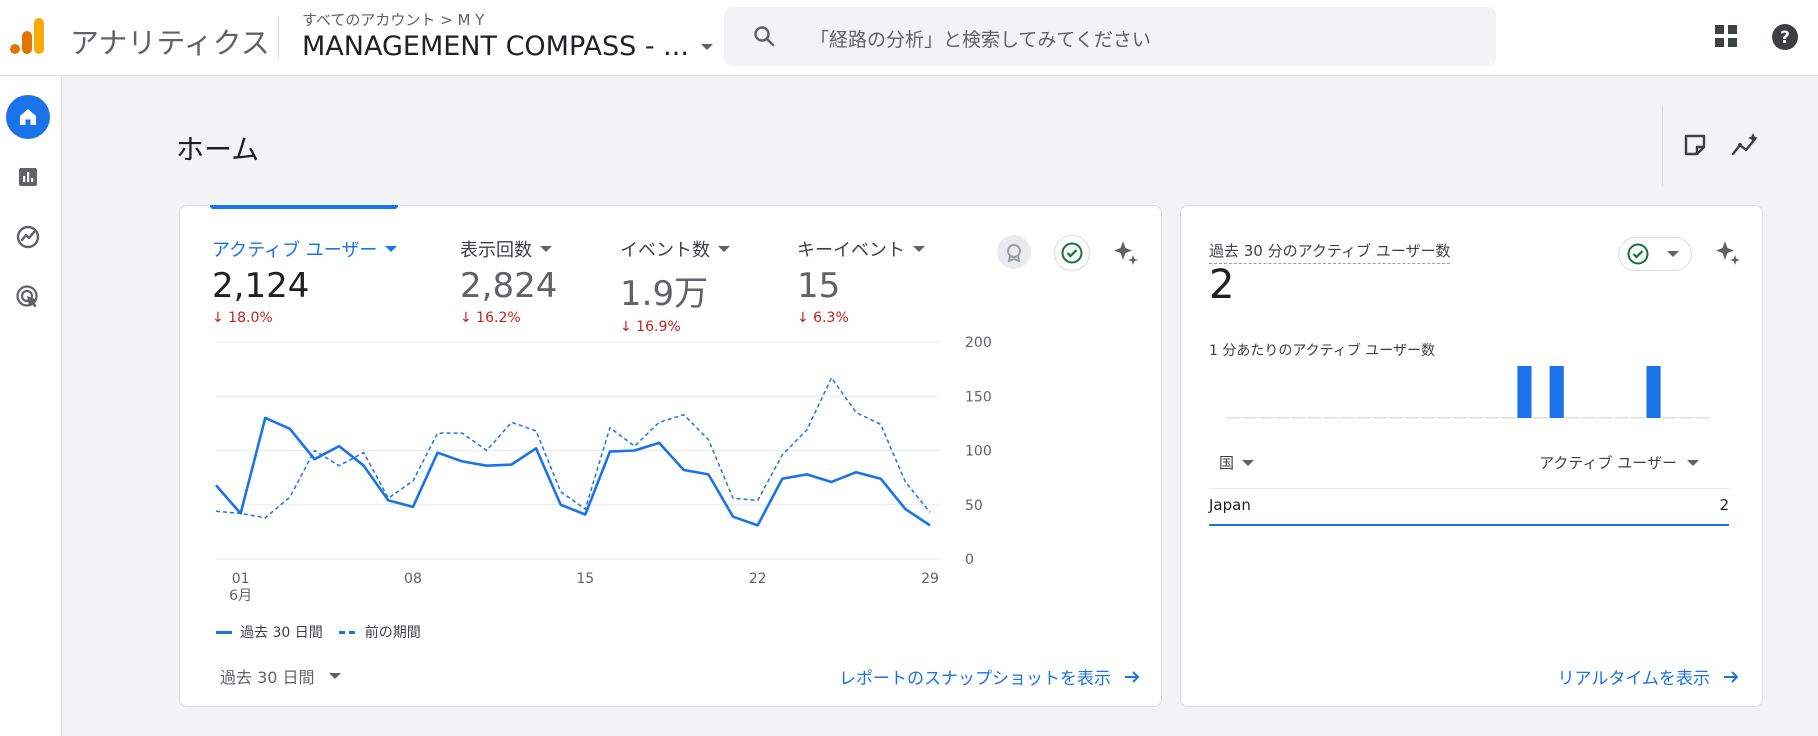 The width and height of the screenshot is (1818, 736). I want to click on country-column-header: 国, so click(1237, 462).